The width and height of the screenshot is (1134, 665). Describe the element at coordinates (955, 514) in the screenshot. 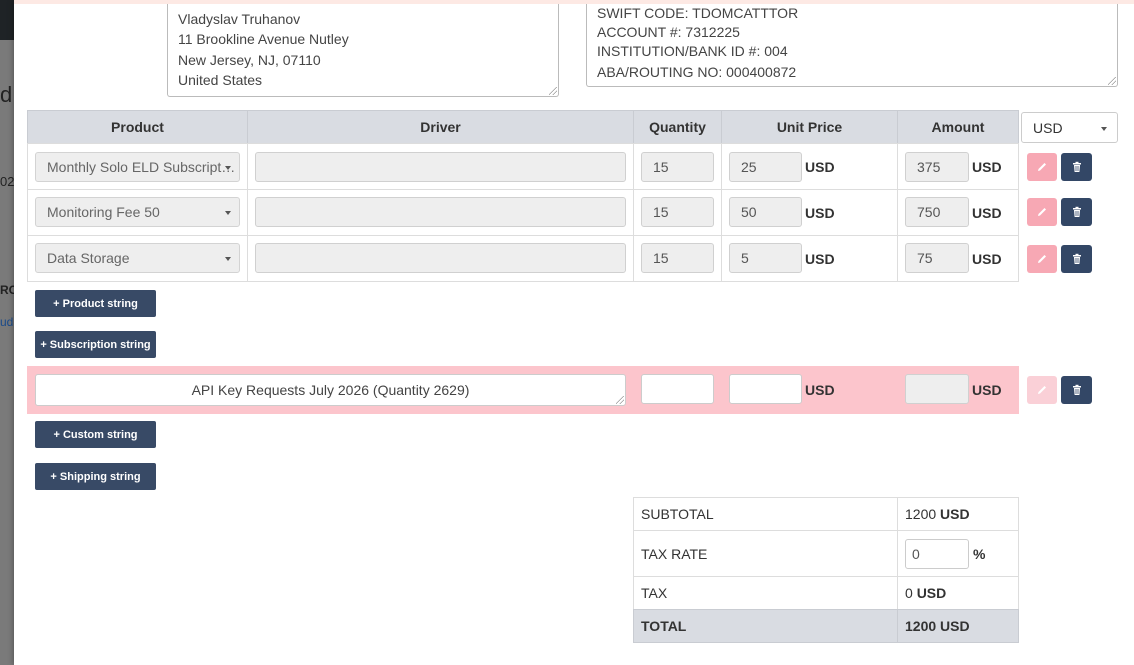

I see `subtotal-currency: USD` at that location.